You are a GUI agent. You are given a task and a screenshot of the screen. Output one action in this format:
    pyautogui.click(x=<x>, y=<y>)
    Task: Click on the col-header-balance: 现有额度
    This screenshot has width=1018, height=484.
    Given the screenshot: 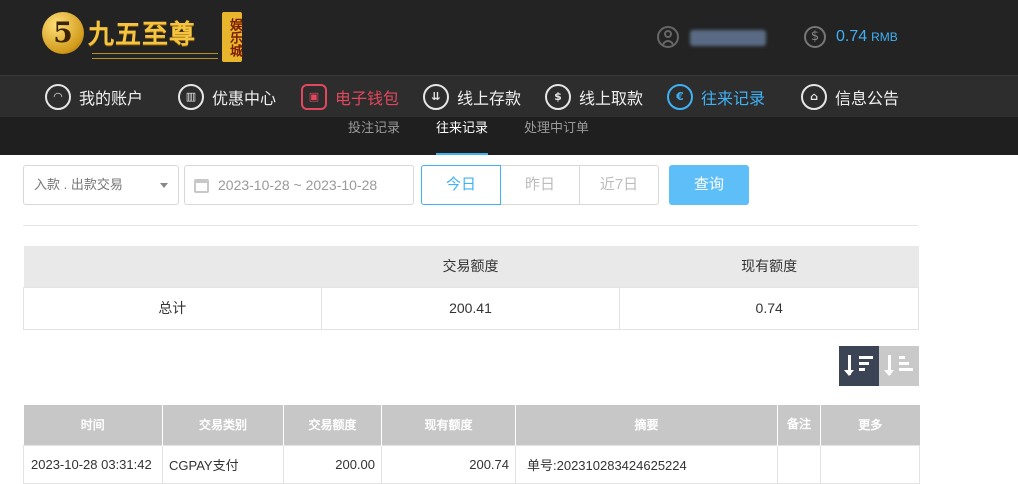 What is the action you would take?
    pyautogui.click(x=448, y=425)
    